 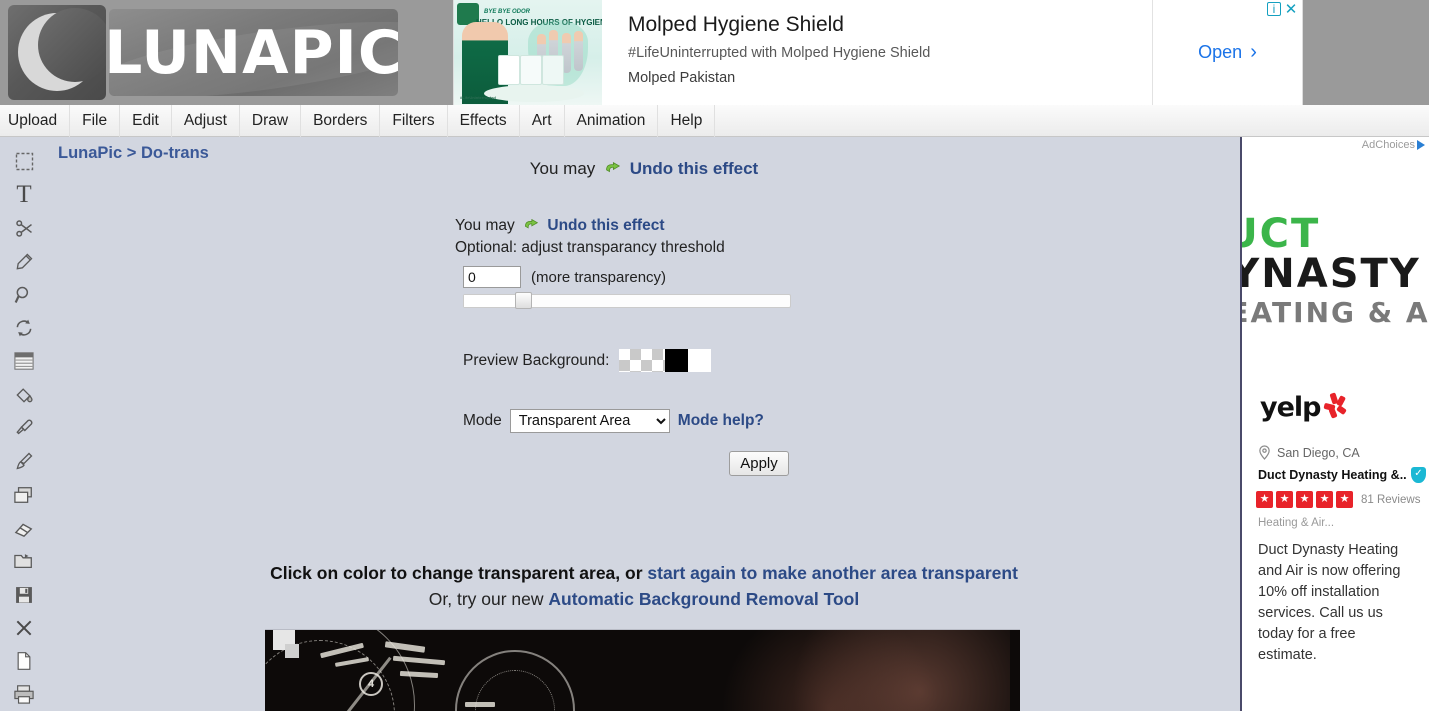 I want to click on location-pin-icon, so click(x=1264, y=452).